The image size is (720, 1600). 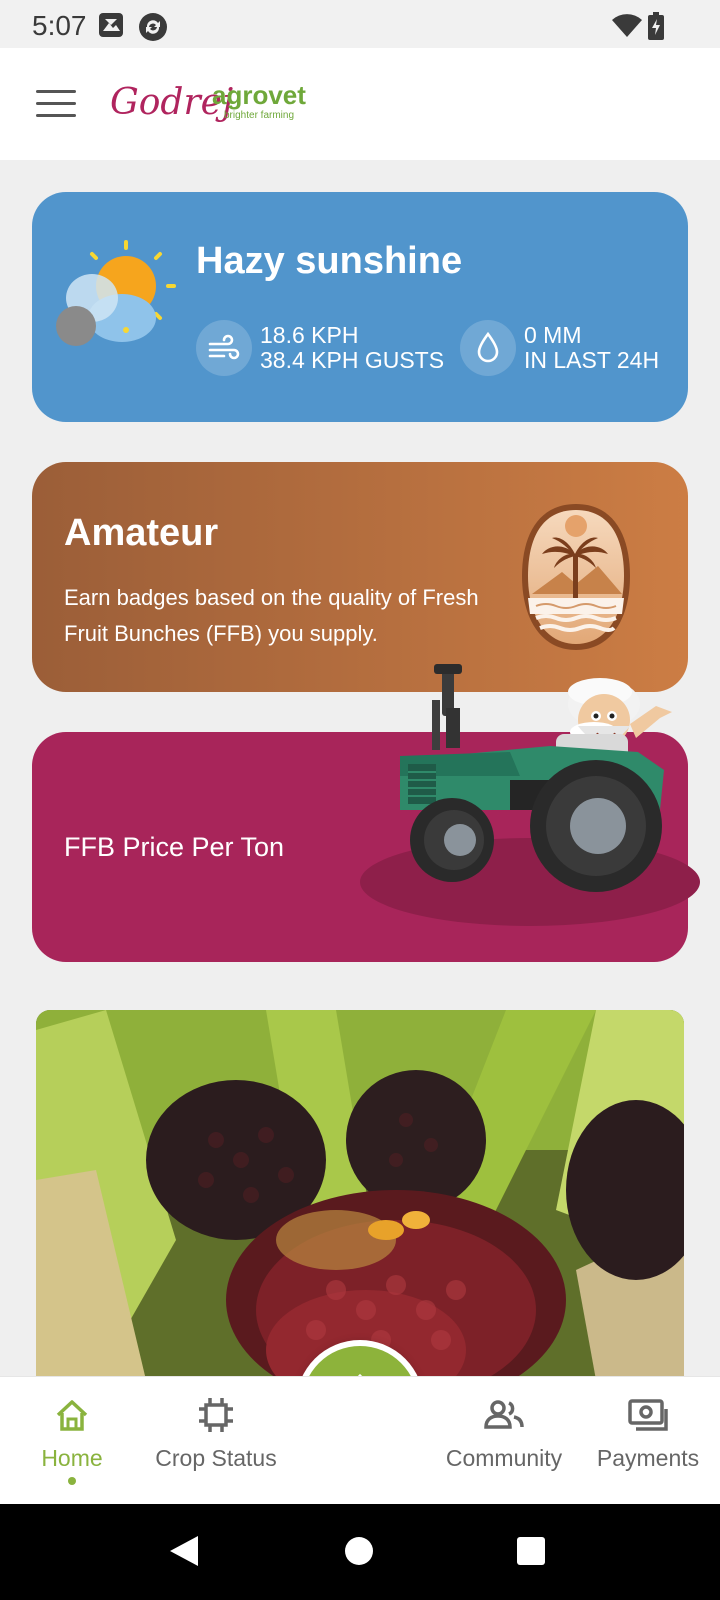 What do you see at coordinates (531, 1553) in the screenshot?
I see `recents-icon` at bounding box center [531, 1553].